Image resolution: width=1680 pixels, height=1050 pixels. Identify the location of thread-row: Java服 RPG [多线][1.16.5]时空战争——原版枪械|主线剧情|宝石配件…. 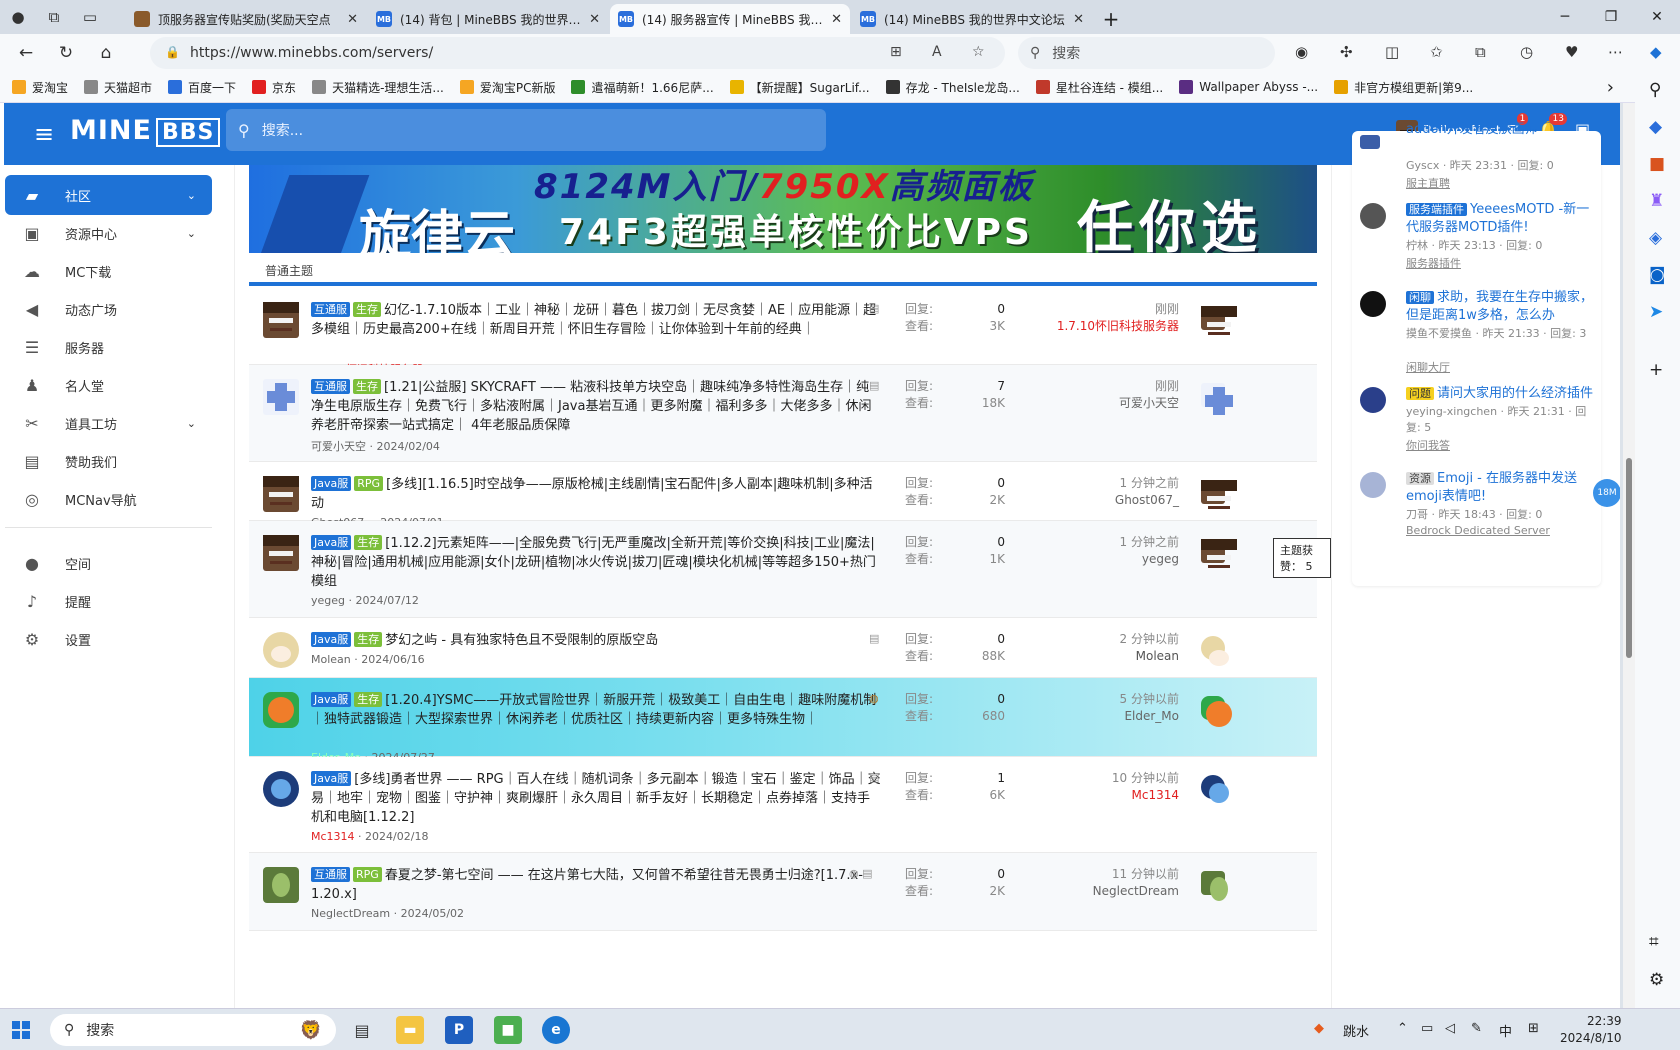
(783, 495).